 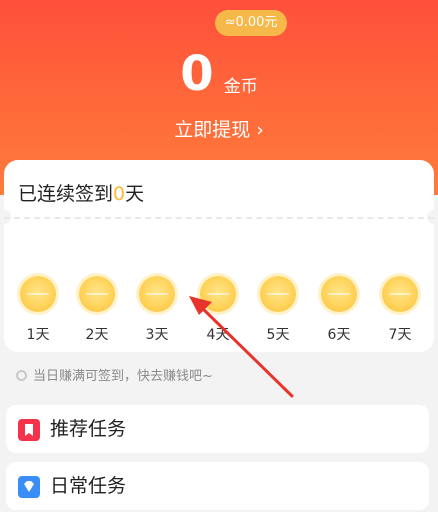 I want to click on diamond-icon, so click(x=29, y=487).